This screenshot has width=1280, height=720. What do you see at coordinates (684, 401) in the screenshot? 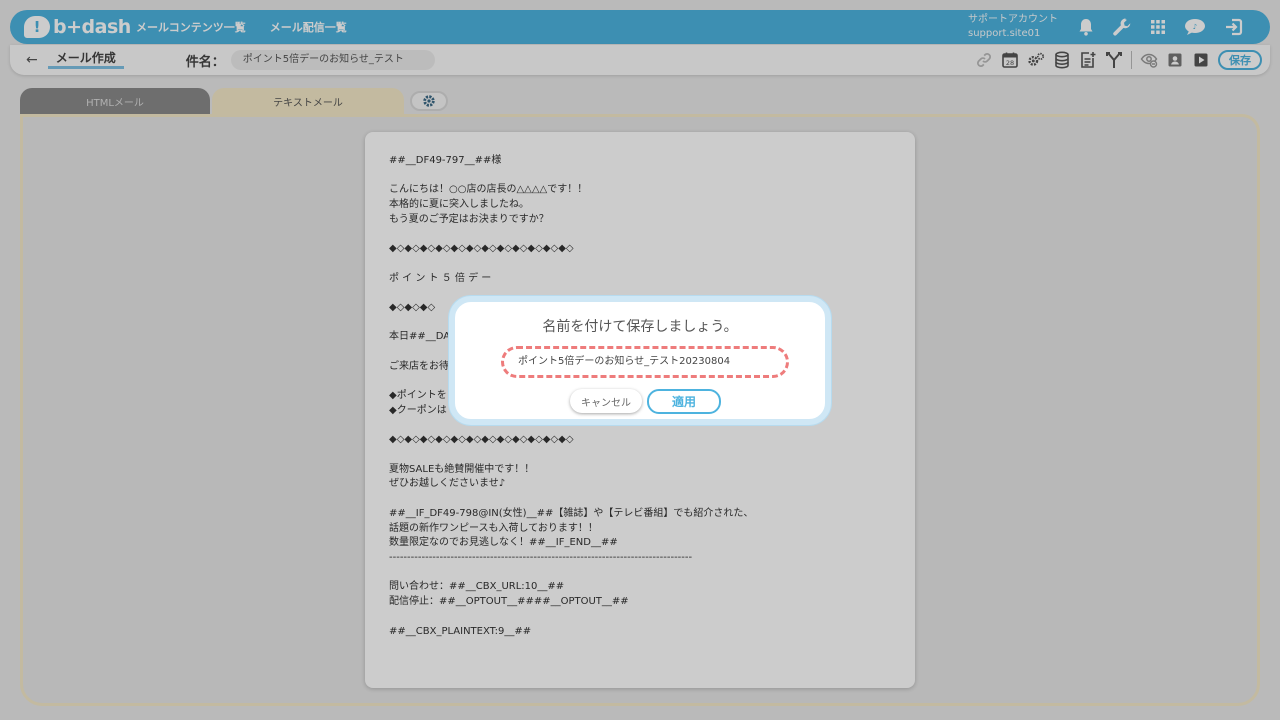
I see `apply-button: 適用` at bounding box center [684, 401].